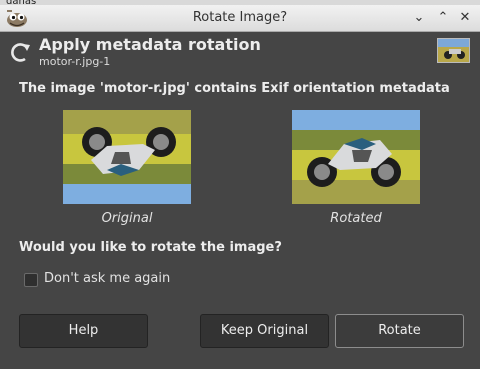 This screenshot has width=480, height=369. Describe the element at coordinates (453, 50) in the screenshot. I see `image-thumbnail` at that location.